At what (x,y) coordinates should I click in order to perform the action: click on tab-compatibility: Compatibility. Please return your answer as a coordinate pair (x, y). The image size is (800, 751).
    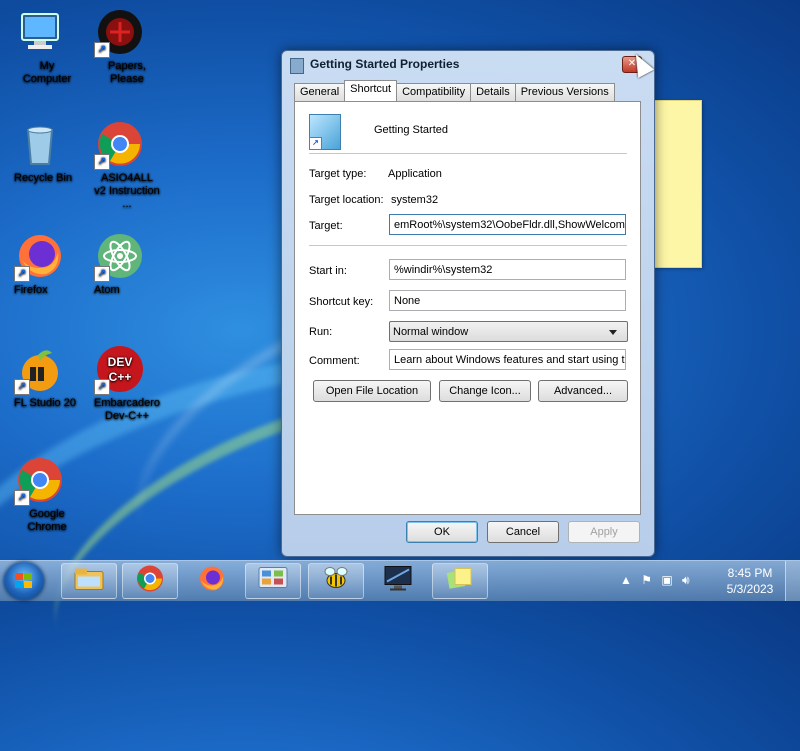
    Looking at the image, I should click on (434, 92).